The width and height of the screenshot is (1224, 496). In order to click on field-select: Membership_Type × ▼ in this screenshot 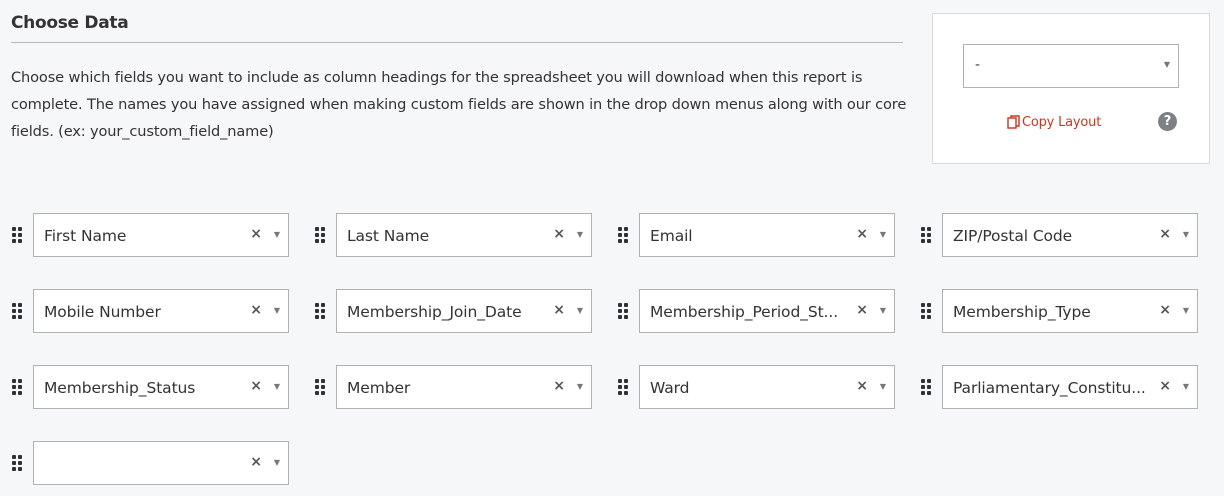, I will do `click(1070, 311)`.